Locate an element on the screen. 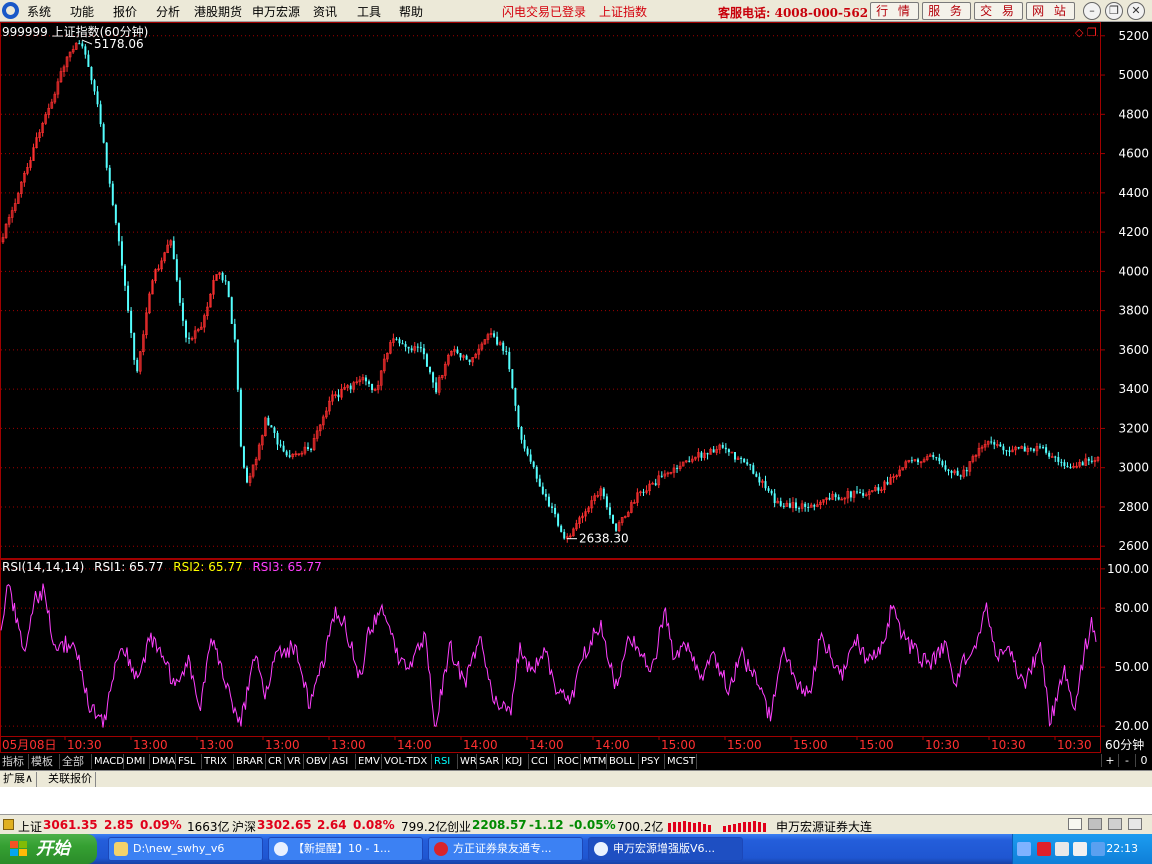 This screenshot has height=864, width=1152. sh-name: 上证 is located at coordinates (30, 826).